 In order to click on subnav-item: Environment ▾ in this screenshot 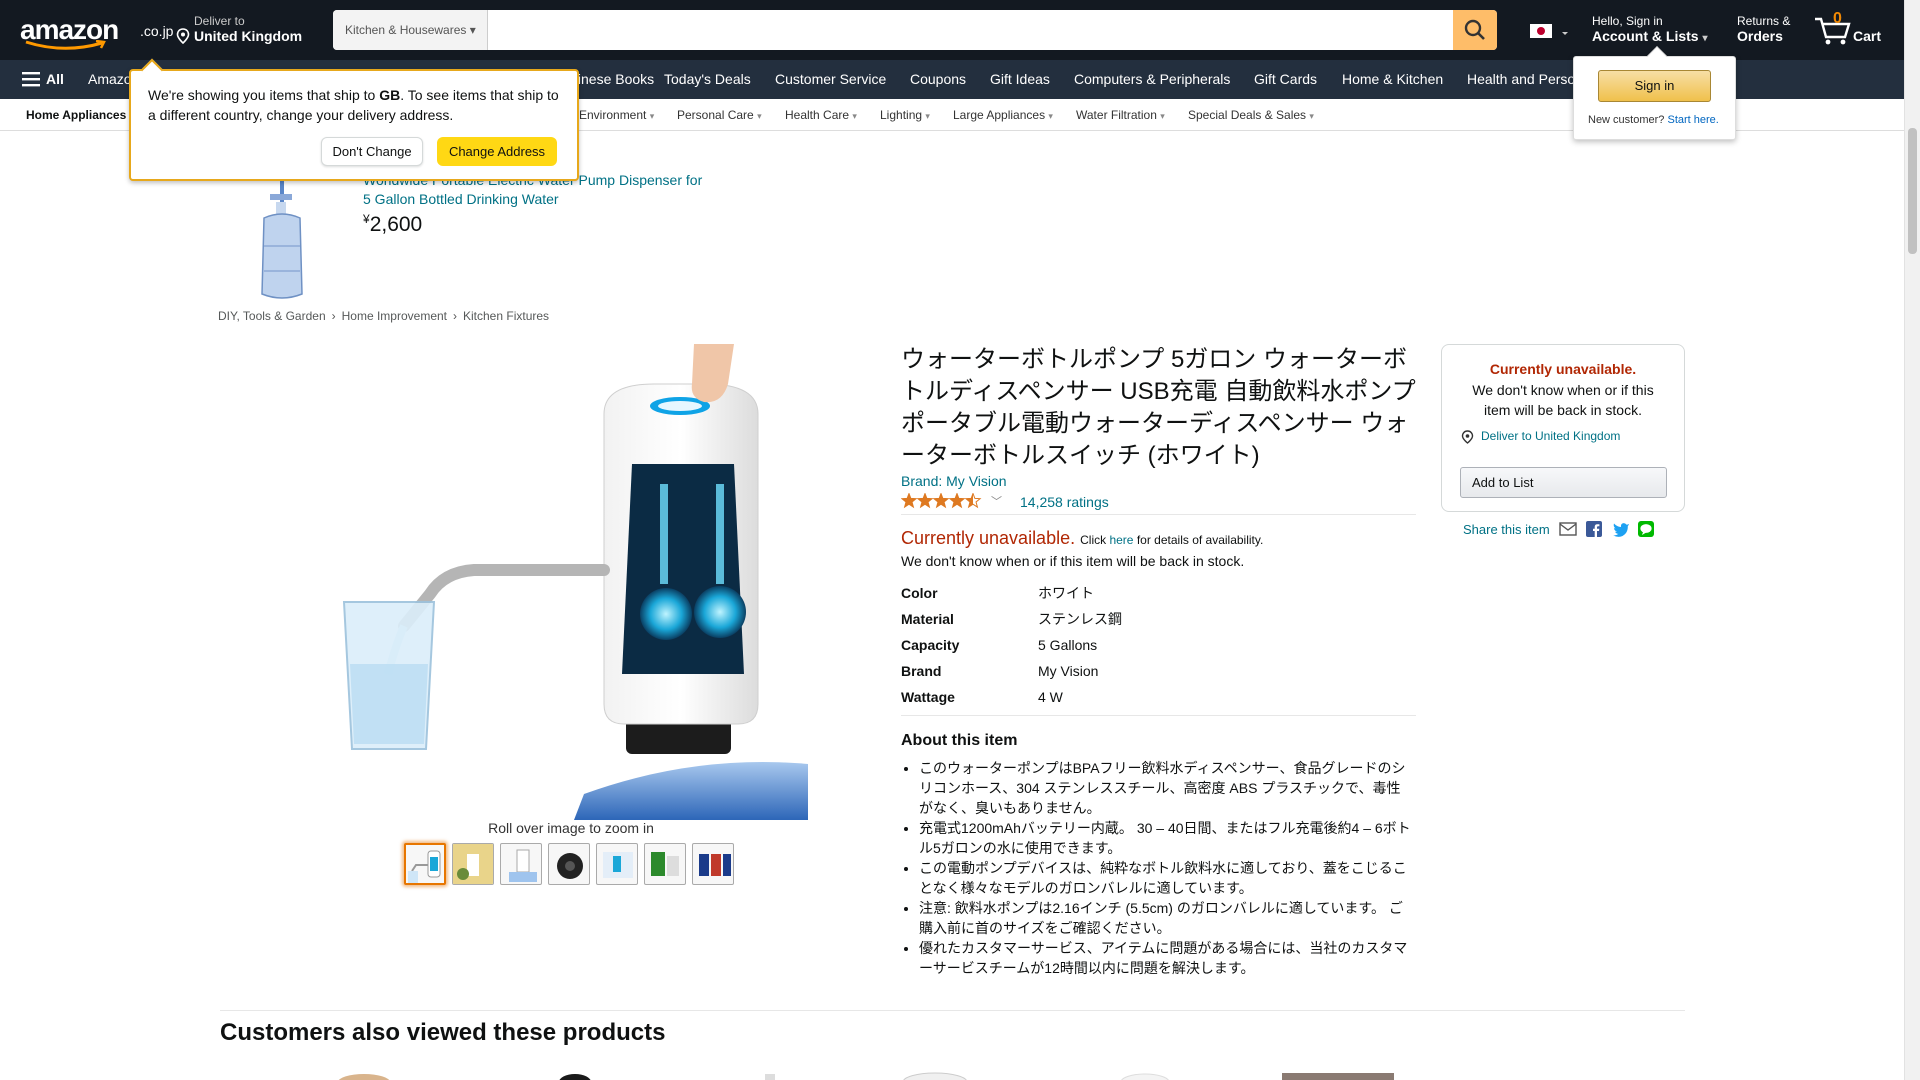, I will do `click(616, 115)`.